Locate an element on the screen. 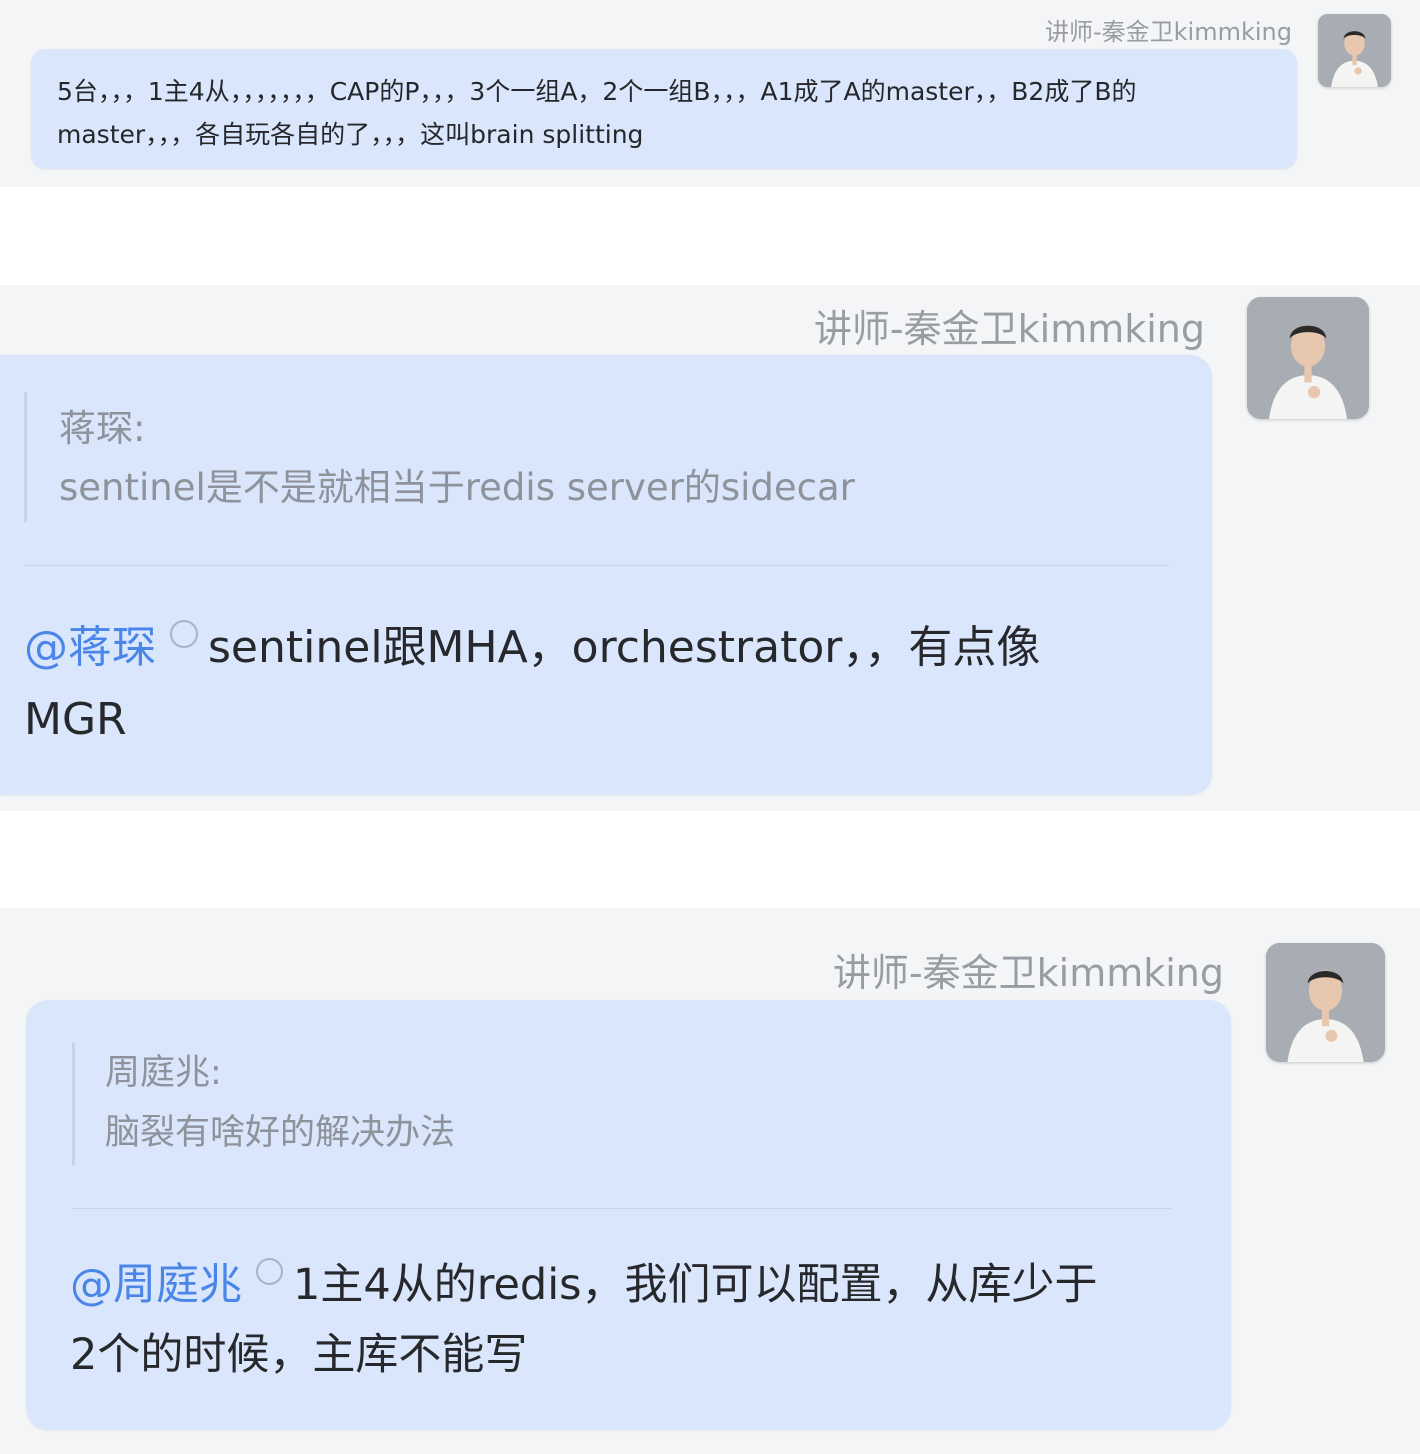 The width and height of the screenshot is (1420, 1454). quote-text: 脑裂有啥好的解决办法 is located at coordinates (280, 1133).